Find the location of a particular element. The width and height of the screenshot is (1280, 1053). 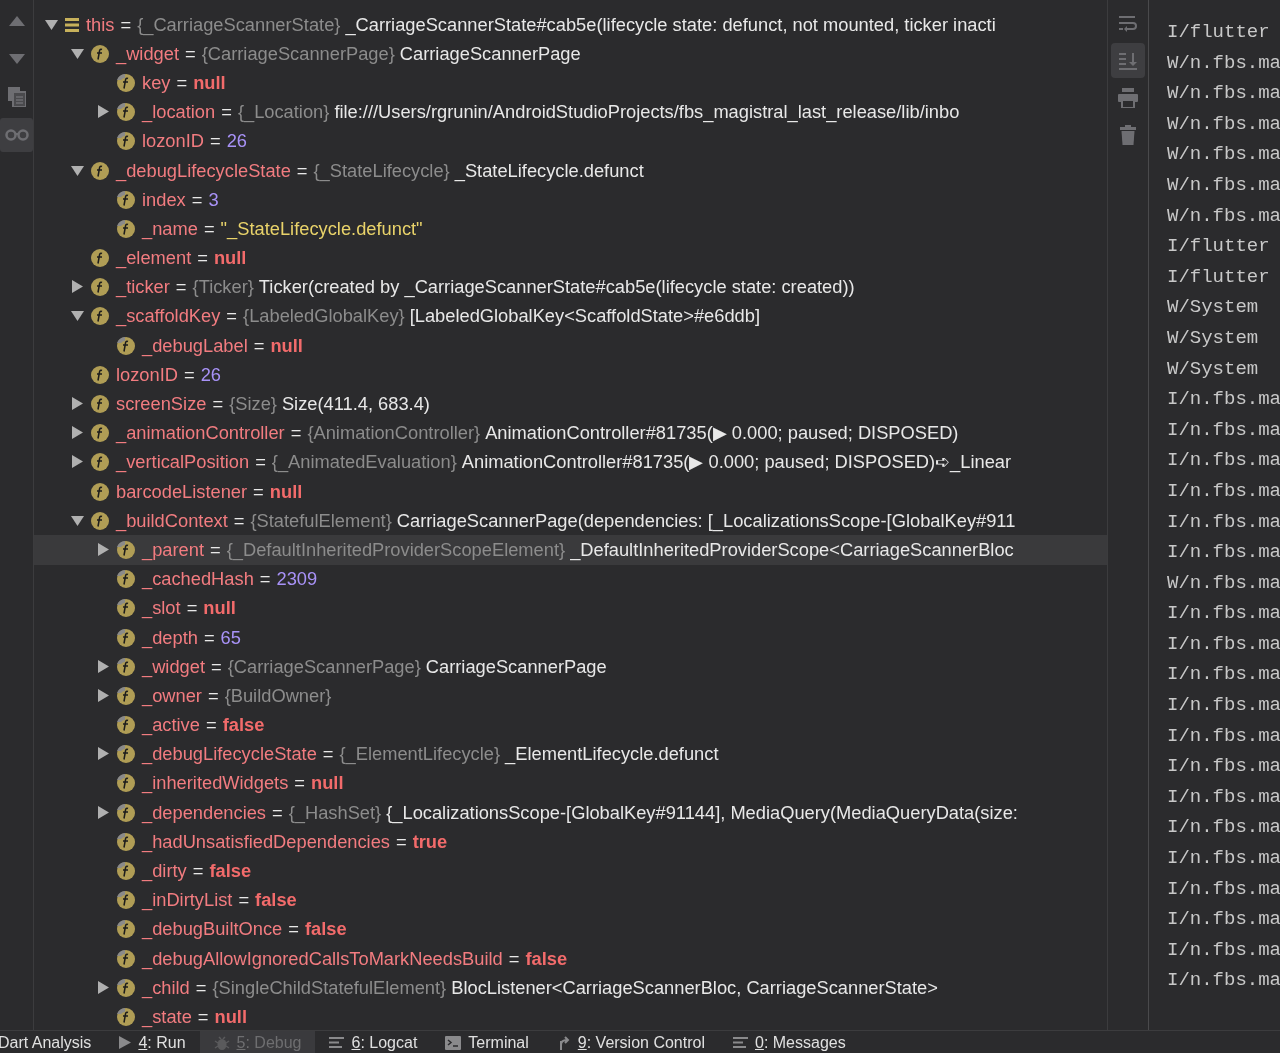

variable-row: _inDirtyList = false is located at coordinates (570, 900).